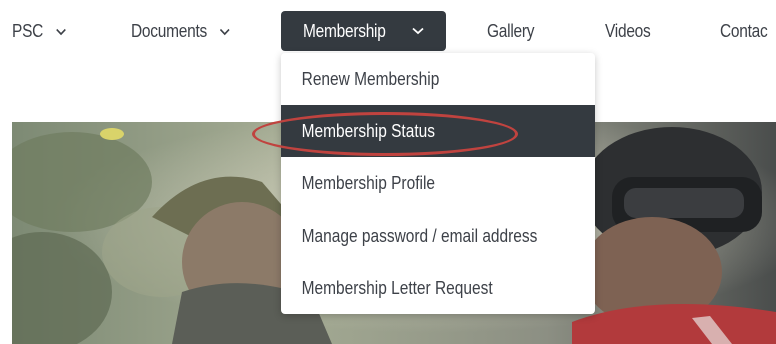  I want to click on menu-item-label: Membership Status, so click(368, 131).